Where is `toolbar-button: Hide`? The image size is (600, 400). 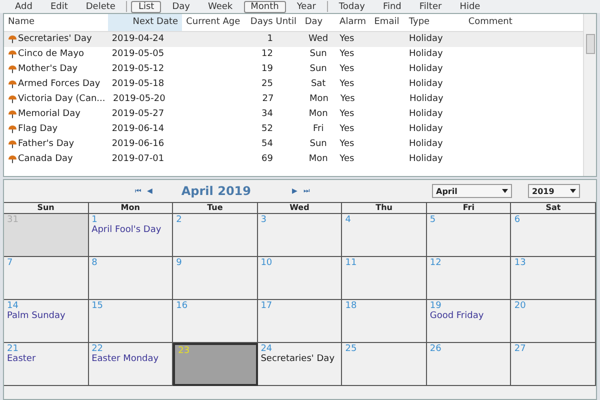 toolbar-button: Hide is located at coordinates (470, 6).